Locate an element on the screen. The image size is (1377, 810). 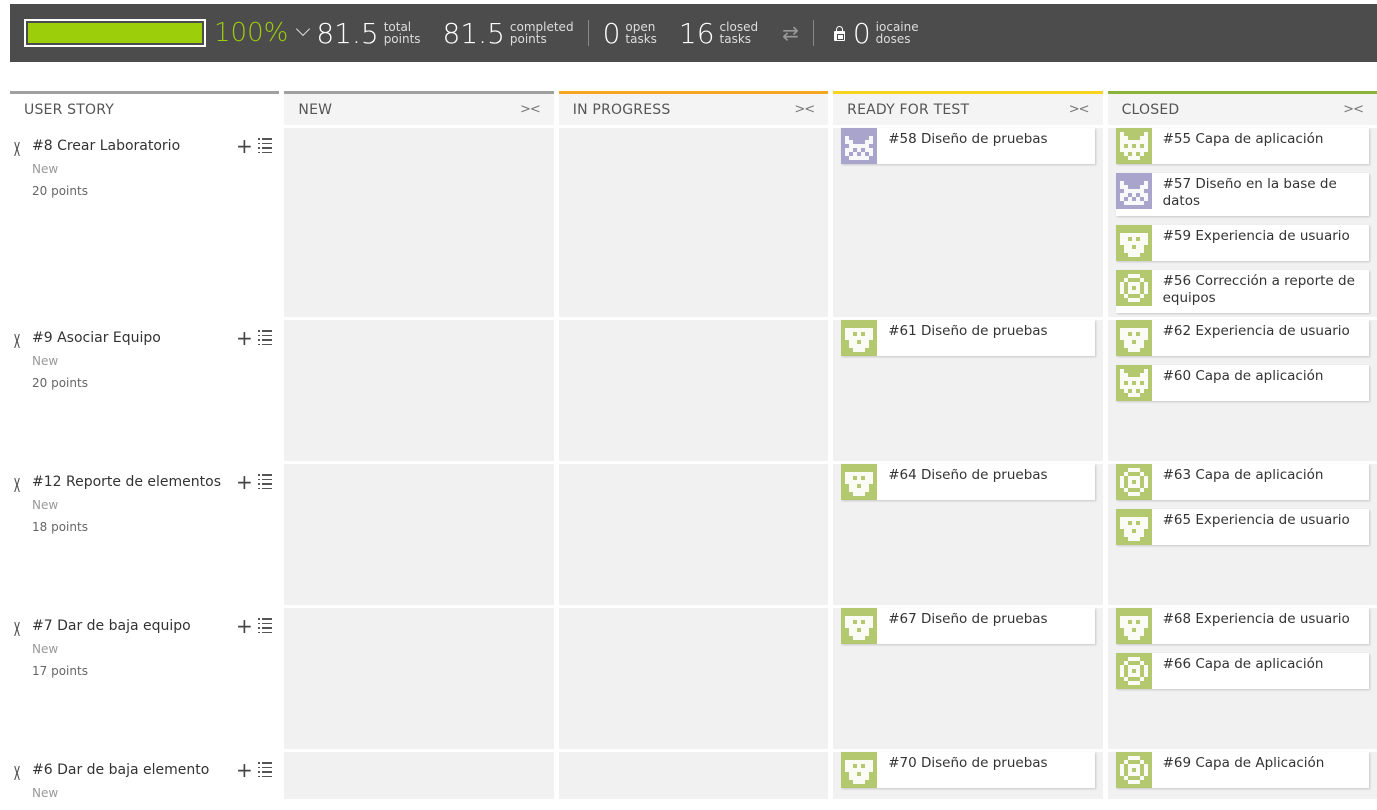
task-title: #62 Experiencia de usuario is located at coordinates (1256, 330).